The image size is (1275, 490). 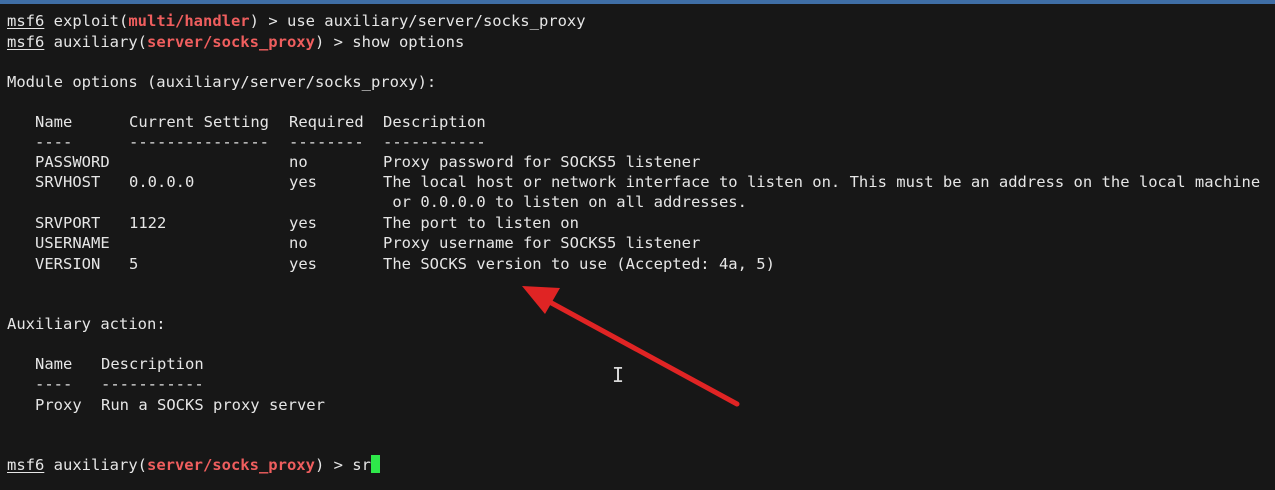 What do you see at coordinates (541, 300) in the screenshot?
I see `arrow-head` at bounding box center [541, 300].